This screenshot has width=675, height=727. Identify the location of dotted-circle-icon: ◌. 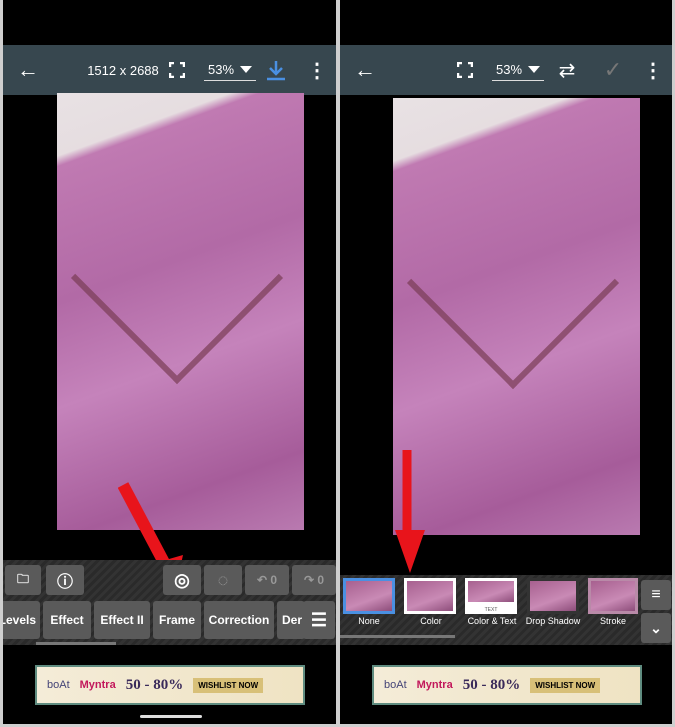
(223, 579).